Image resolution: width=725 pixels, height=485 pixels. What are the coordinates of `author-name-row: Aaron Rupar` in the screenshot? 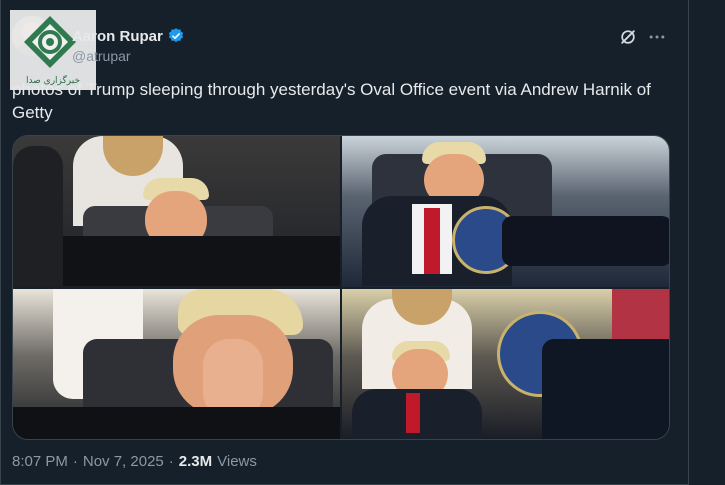 It's located at (128, 36).